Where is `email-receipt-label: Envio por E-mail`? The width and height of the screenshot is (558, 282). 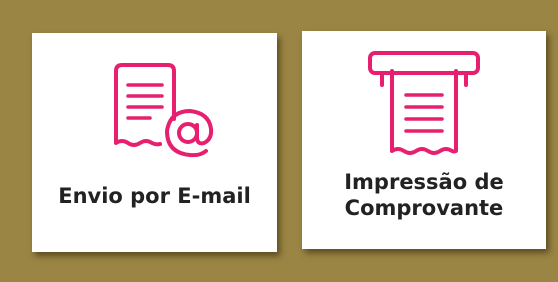 email-receipt-label: Envio por E-mail is located at coordinates (154, 196).